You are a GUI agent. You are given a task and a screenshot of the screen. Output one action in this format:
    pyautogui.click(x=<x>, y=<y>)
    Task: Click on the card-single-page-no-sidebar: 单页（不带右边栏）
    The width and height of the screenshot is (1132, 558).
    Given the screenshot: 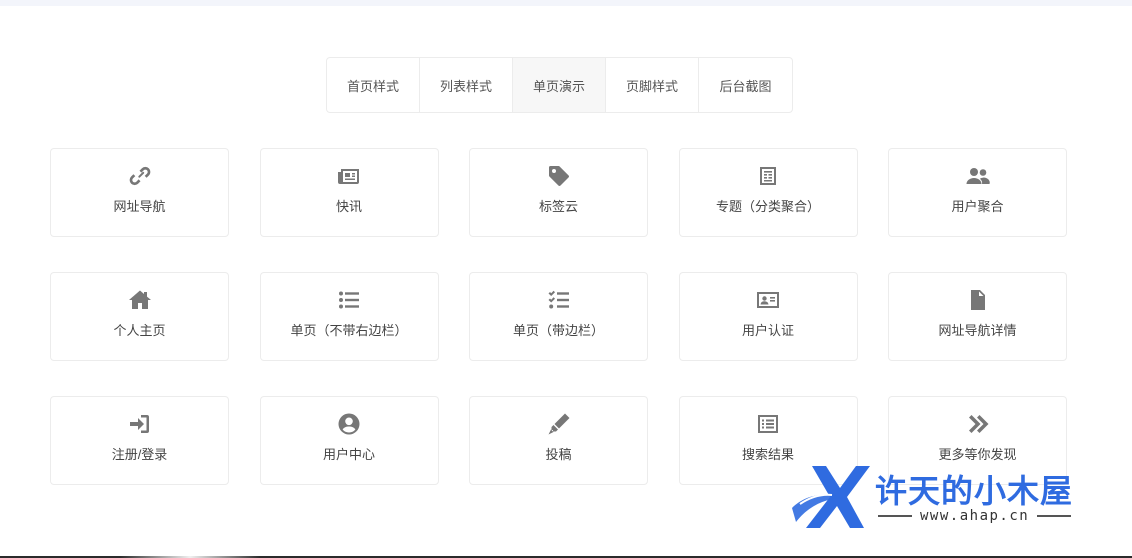 What is the action you would take?
    pyautogui.click(x=349, y=316)
    